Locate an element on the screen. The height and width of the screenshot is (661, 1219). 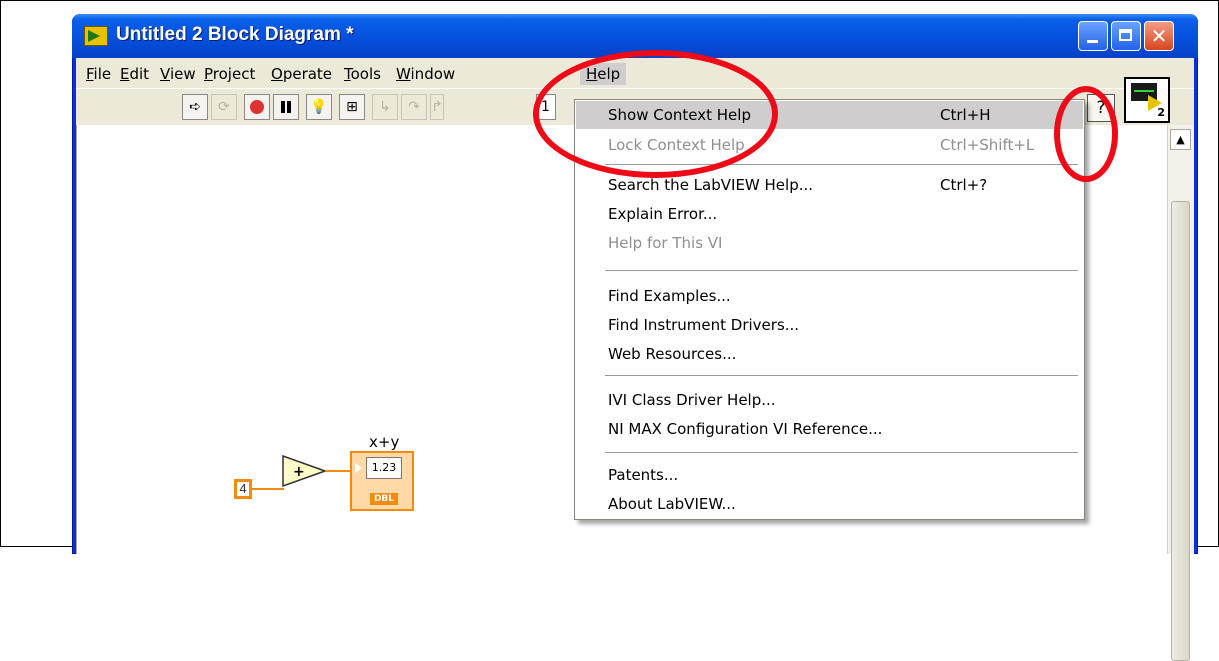
close-icon: ✕ is located at coordinates (1159, 36).